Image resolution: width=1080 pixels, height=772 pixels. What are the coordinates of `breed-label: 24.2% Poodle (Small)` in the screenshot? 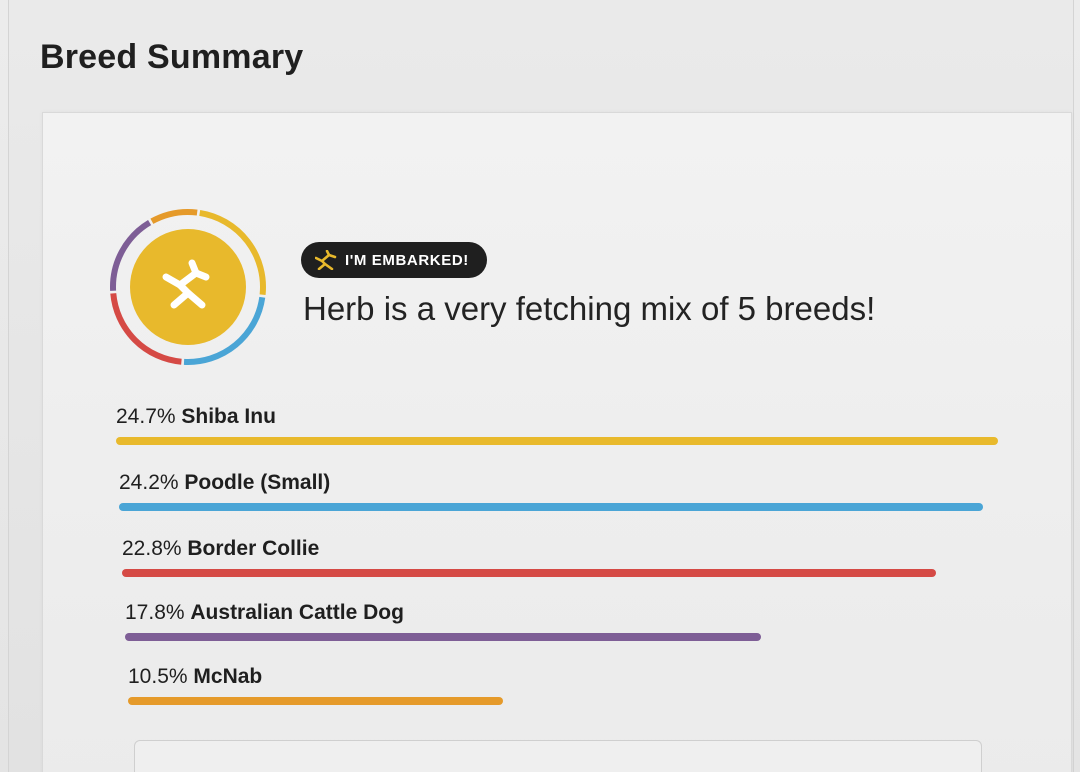 It's located at (224, 483).